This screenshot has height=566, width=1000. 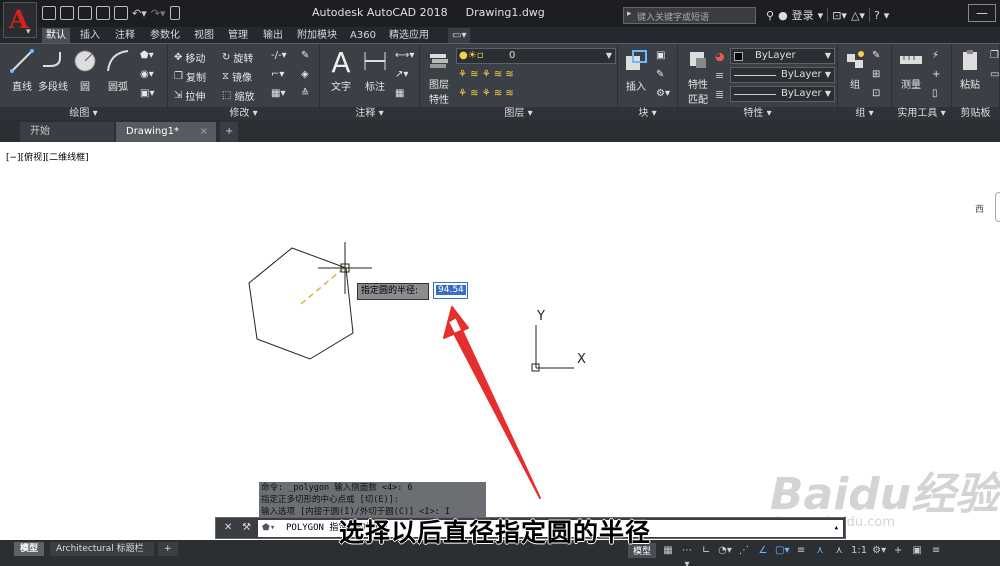 I want to click on table-button: ▦, so click(x=399, y=93).